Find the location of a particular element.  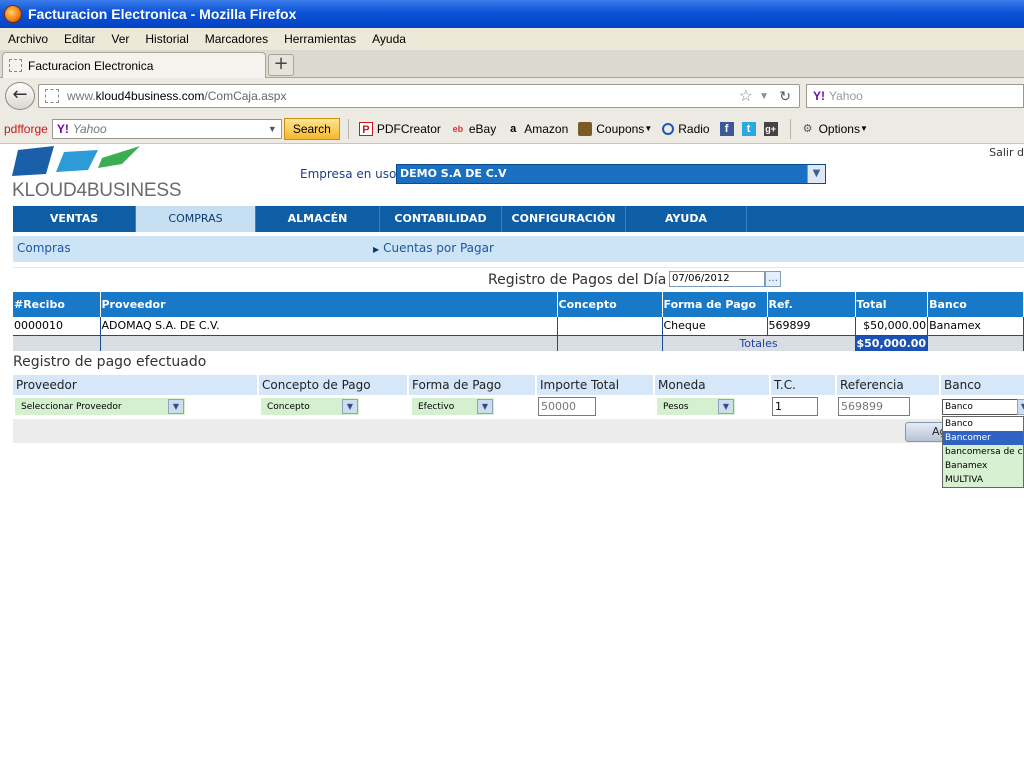

col-banco: Banco is located at coordinates (975, 304).